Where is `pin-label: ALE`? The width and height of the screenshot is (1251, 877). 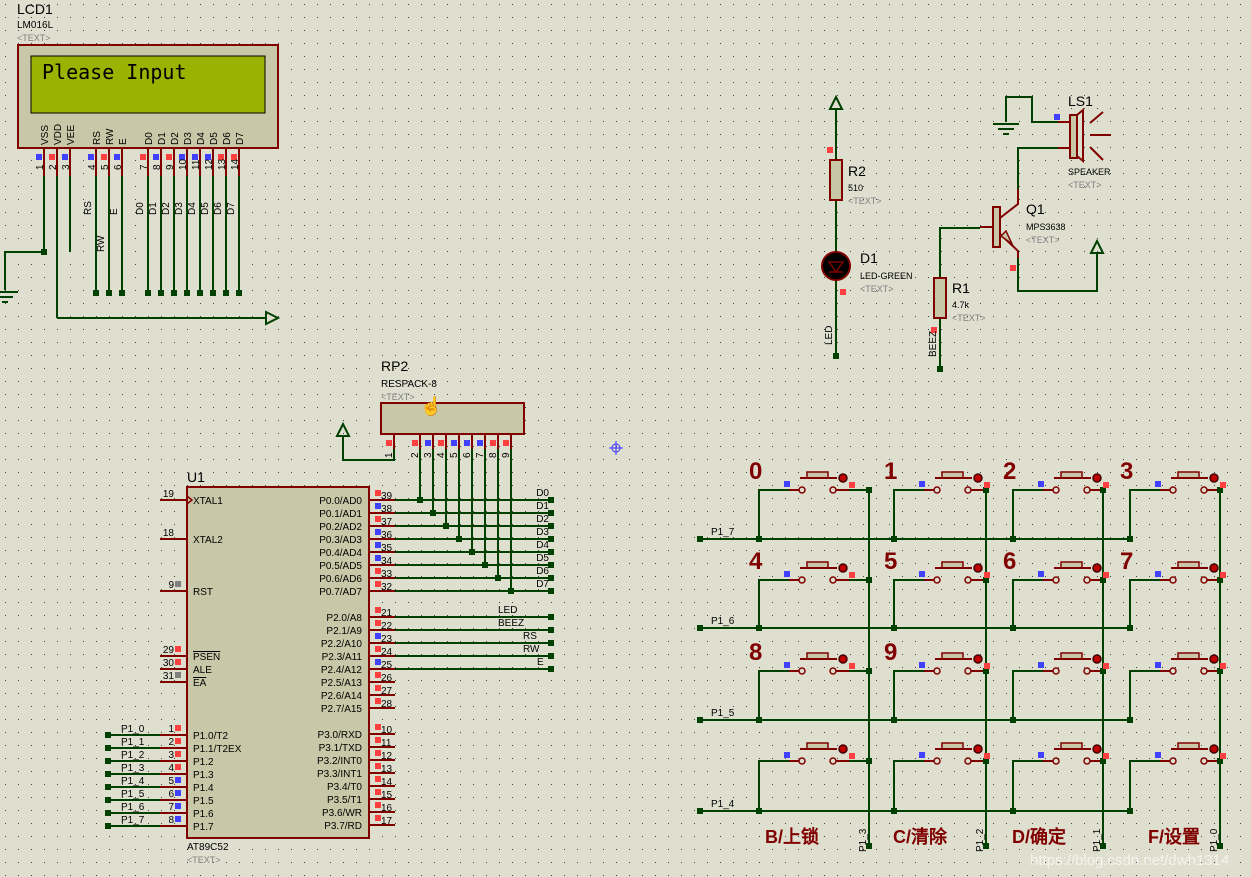
pin-label: ALE is located at coordinates (202, 670).